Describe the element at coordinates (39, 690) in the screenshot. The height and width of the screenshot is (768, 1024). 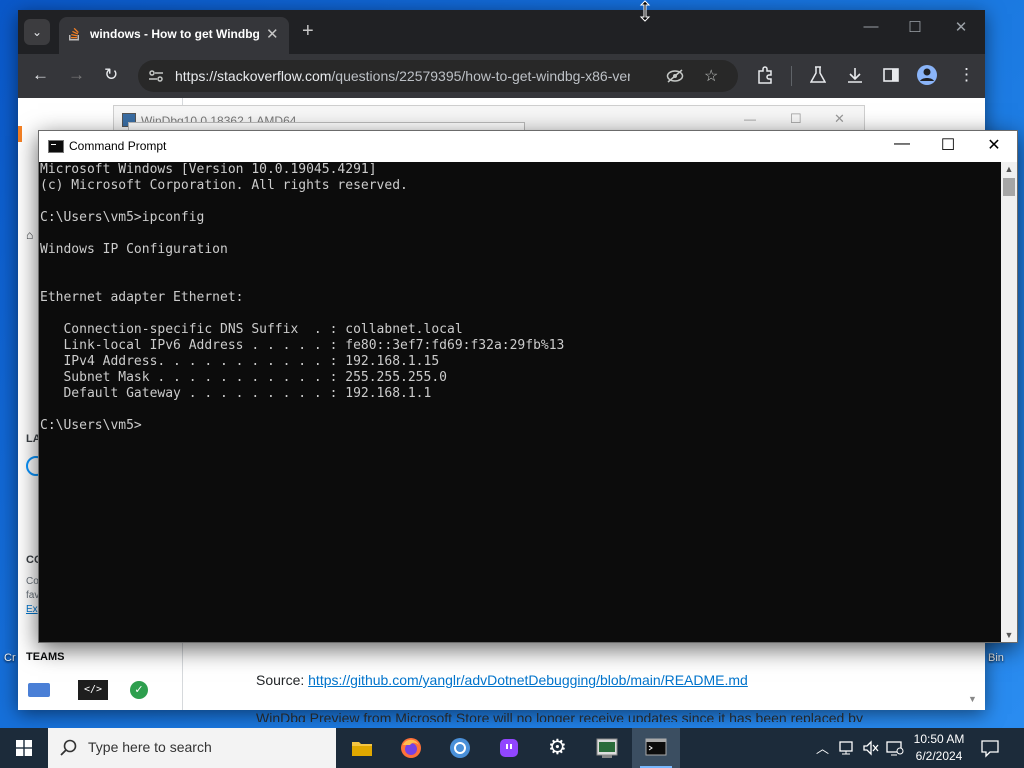
I see `so-chat-icon` at that location.